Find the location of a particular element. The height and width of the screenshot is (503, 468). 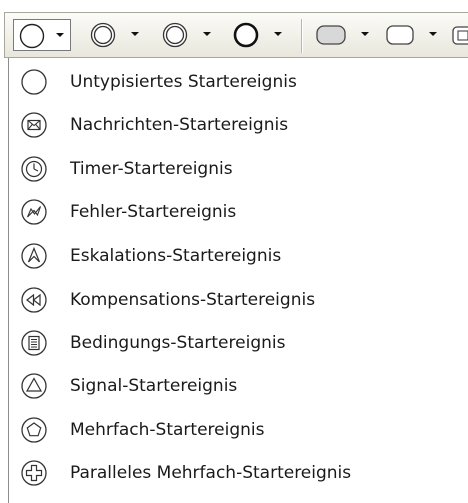

menu-item-conditional-start-event: Bedingungs-Startereignis is located at coordinates (239, 342).